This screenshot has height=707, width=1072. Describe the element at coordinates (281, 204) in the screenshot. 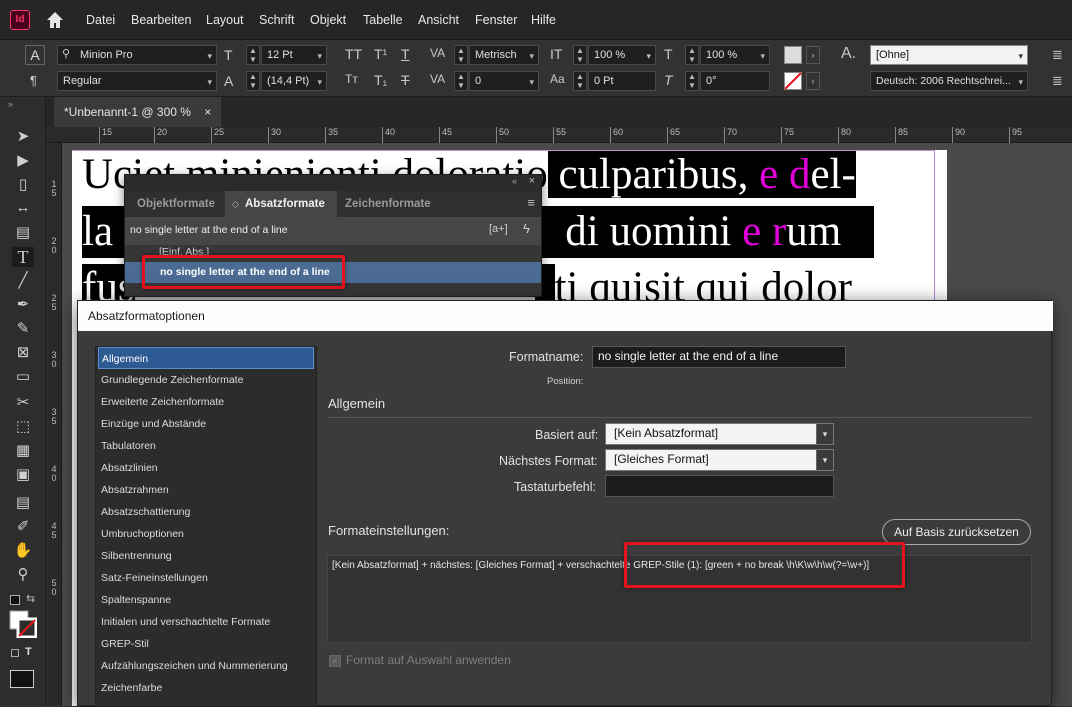

I see `tab-absatzformate: ◇ Absatzformate` at that location.